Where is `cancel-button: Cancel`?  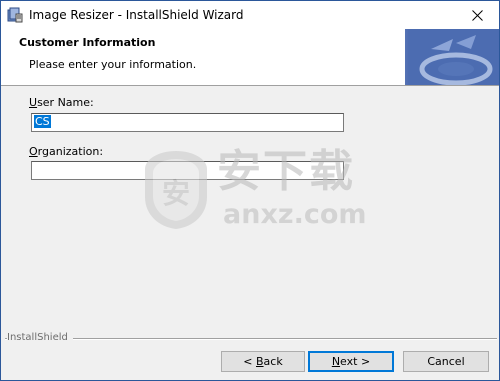 cancel-button: Cancel is located at coordinates (446, 361).